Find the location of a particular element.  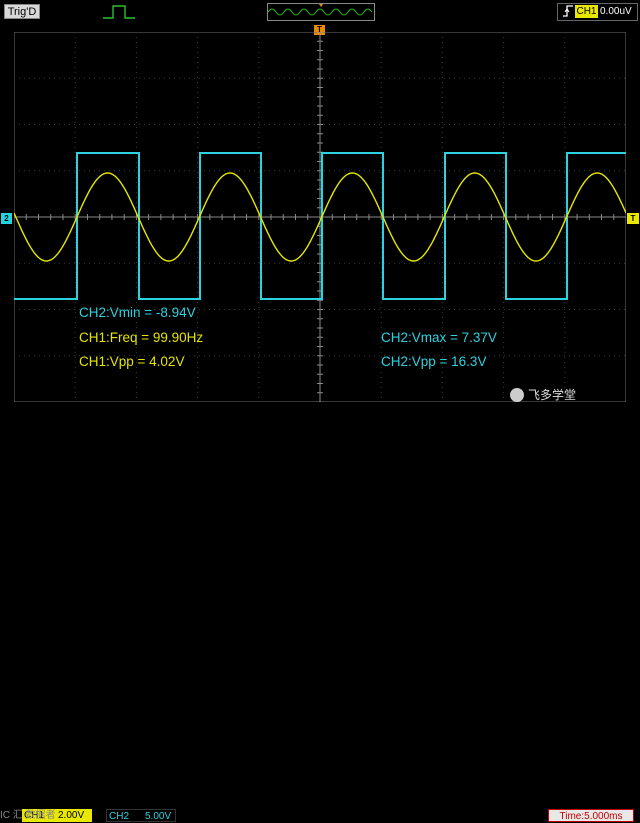

wechat-logo-icon is located at coordinates (517, 395).